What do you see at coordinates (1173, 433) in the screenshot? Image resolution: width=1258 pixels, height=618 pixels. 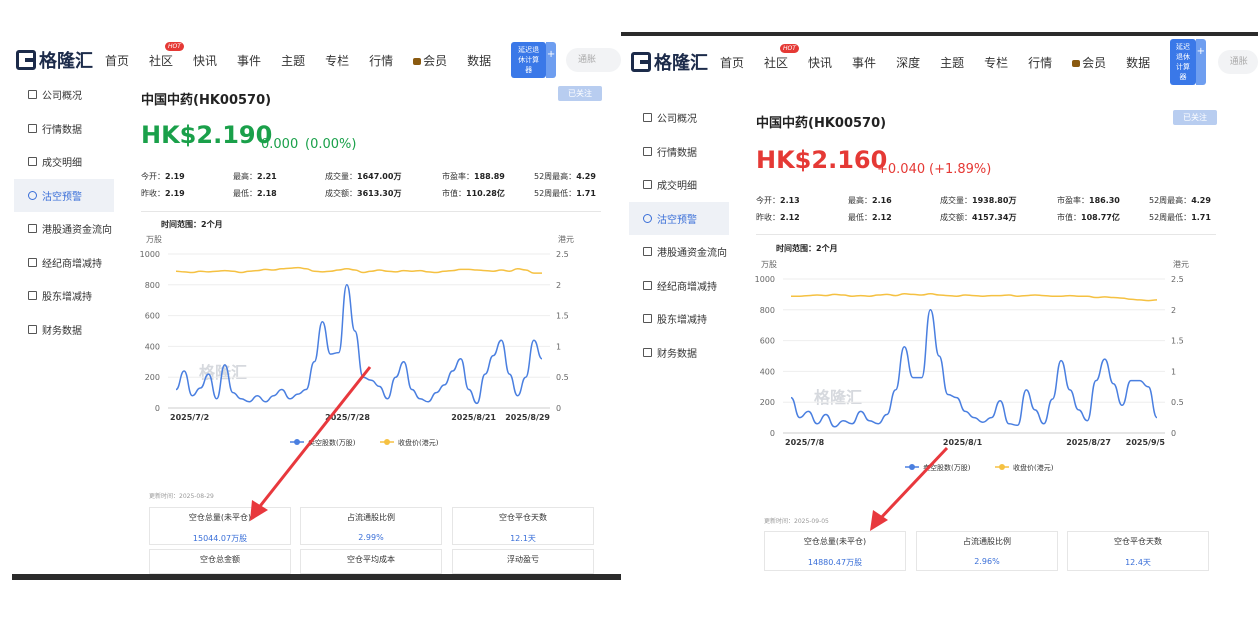 I see `y-tick-right: 0` at bounding box center [1173, 433].